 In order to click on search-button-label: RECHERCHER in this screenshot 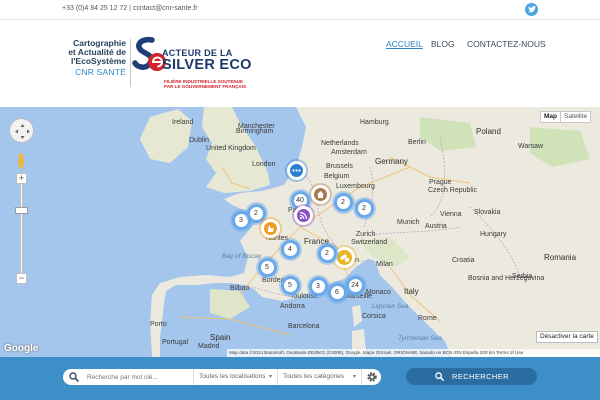, I will do `click(480, 376)`.